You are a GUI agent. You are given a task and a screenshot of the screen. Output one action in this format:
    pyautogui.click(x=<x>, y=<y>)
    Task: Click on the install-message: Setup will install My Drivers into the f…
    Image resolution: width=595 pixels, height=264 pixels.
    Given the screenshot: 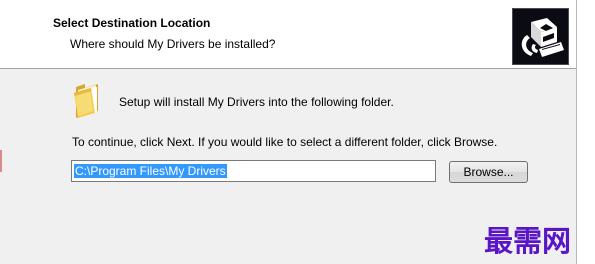 What is the action you would take?
    pyautogui.click(x=256, y=102)
    